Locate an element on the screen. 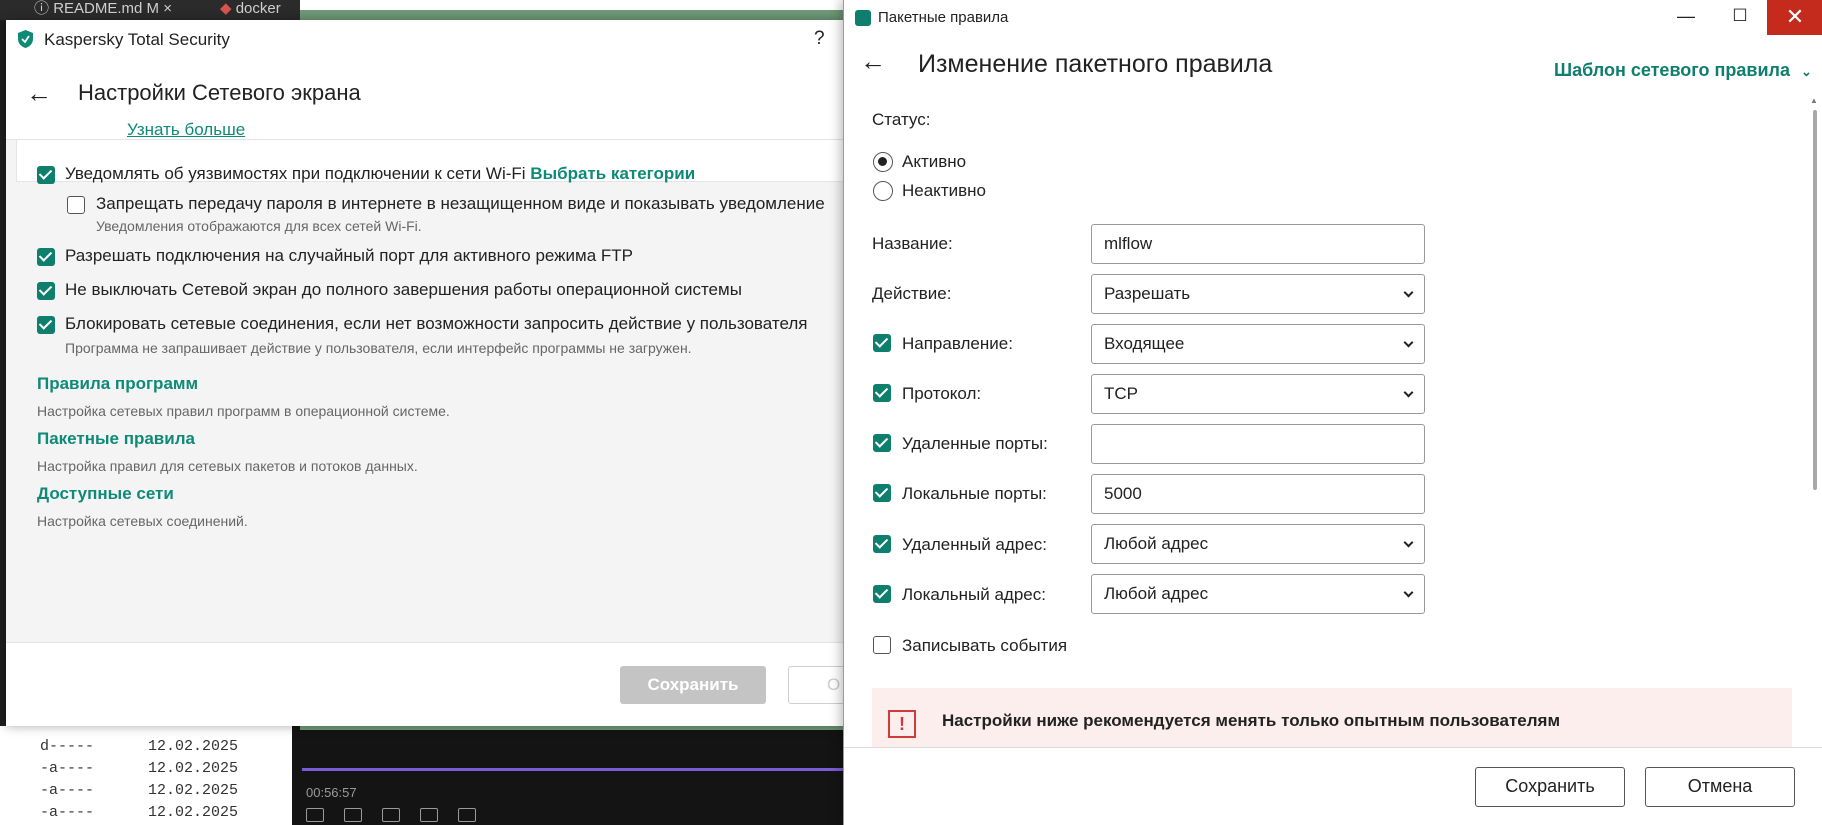 This screenshot has width=1822, height=825. minimize-icon: — is located at coordinates (1686, 17).